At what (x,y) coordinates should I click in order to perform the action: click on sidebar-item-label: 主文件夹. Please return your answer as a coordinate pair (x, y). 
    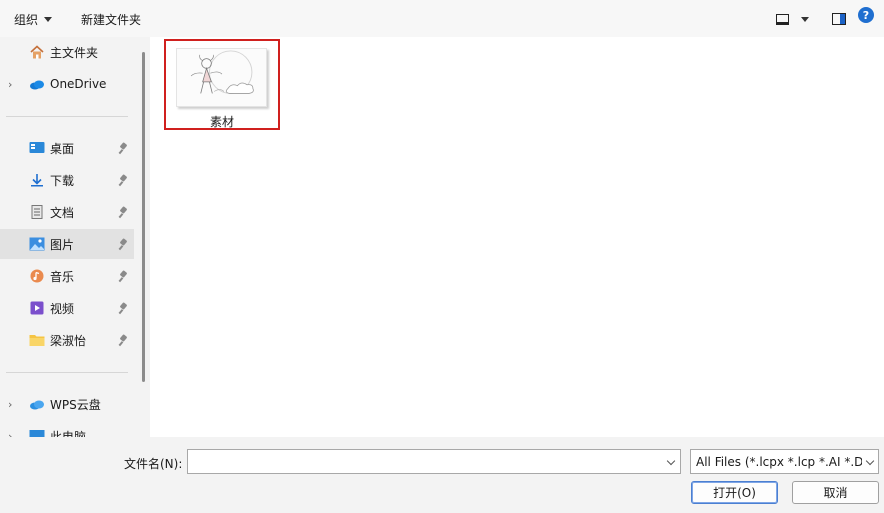
    Looking at the image, I should click on (74, 52).